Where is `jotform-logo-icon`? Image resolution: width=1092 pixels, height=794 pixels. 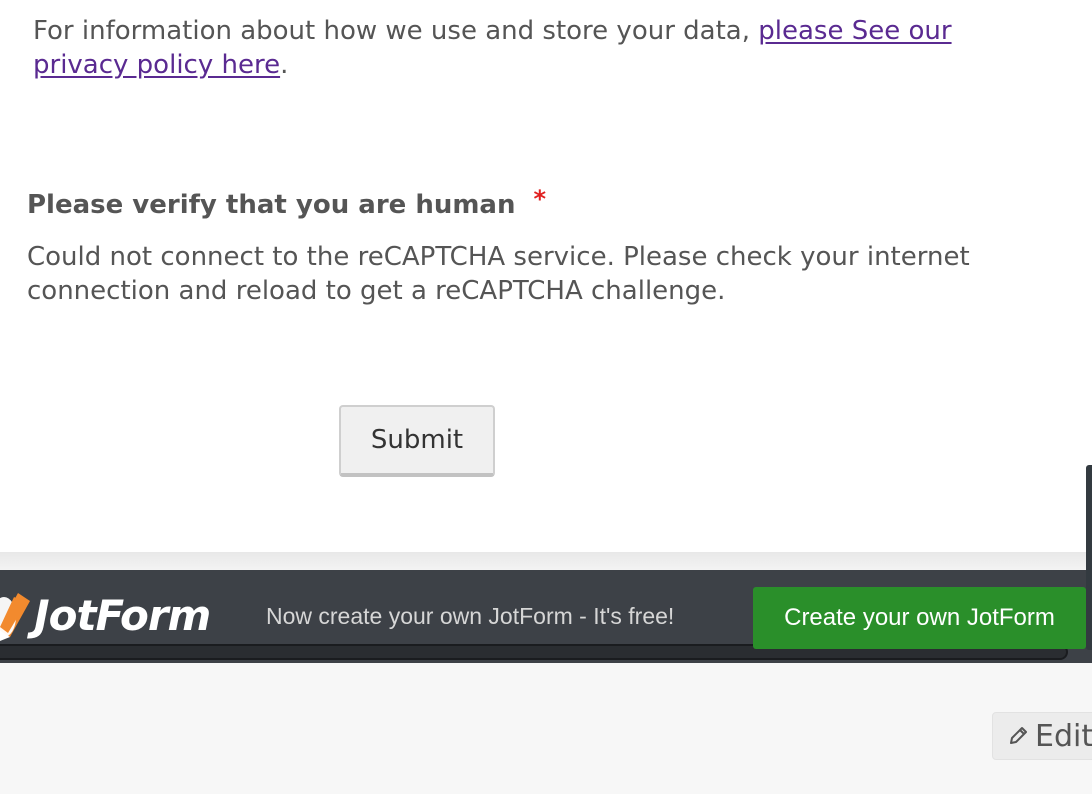
jotform-logo-icon is located at coordinates (16, 615).